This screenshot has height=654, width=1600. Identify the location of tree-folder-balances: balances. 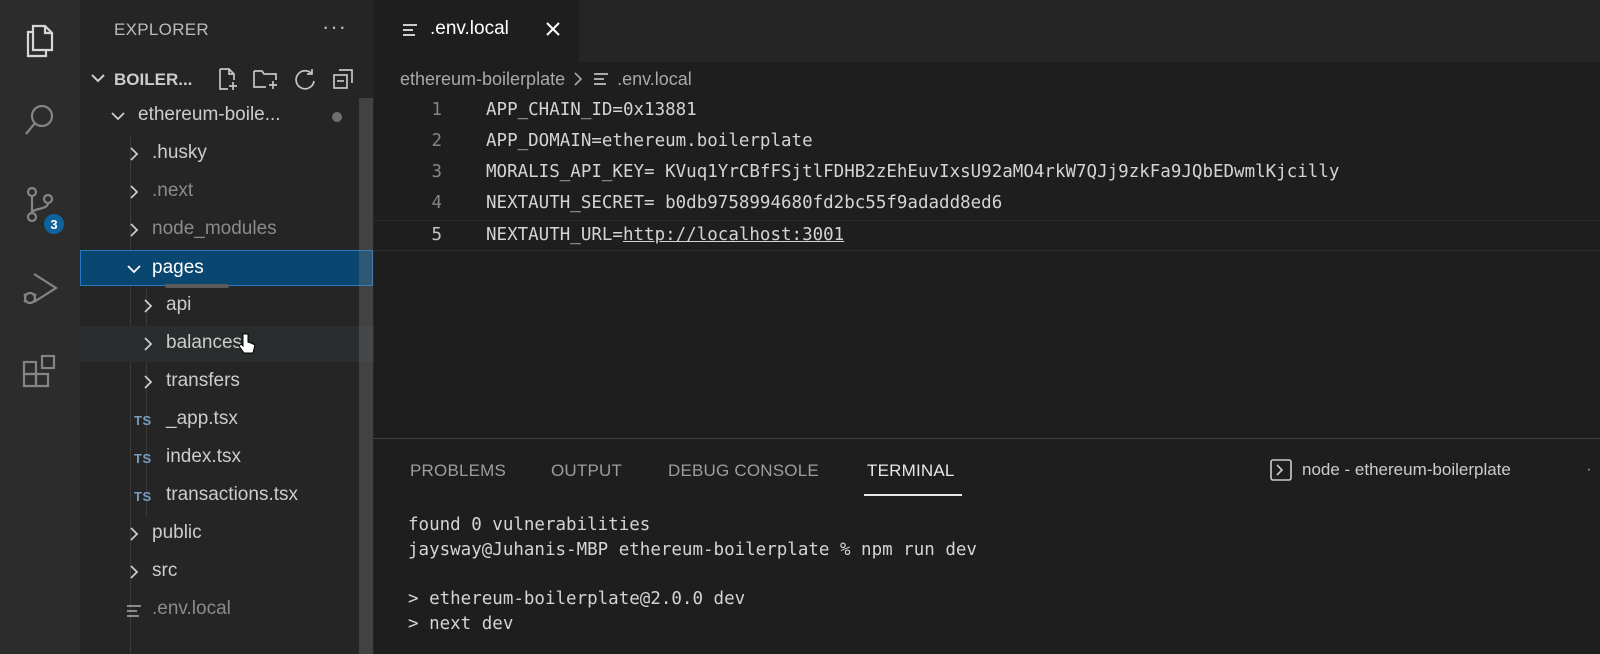
(227, 344).